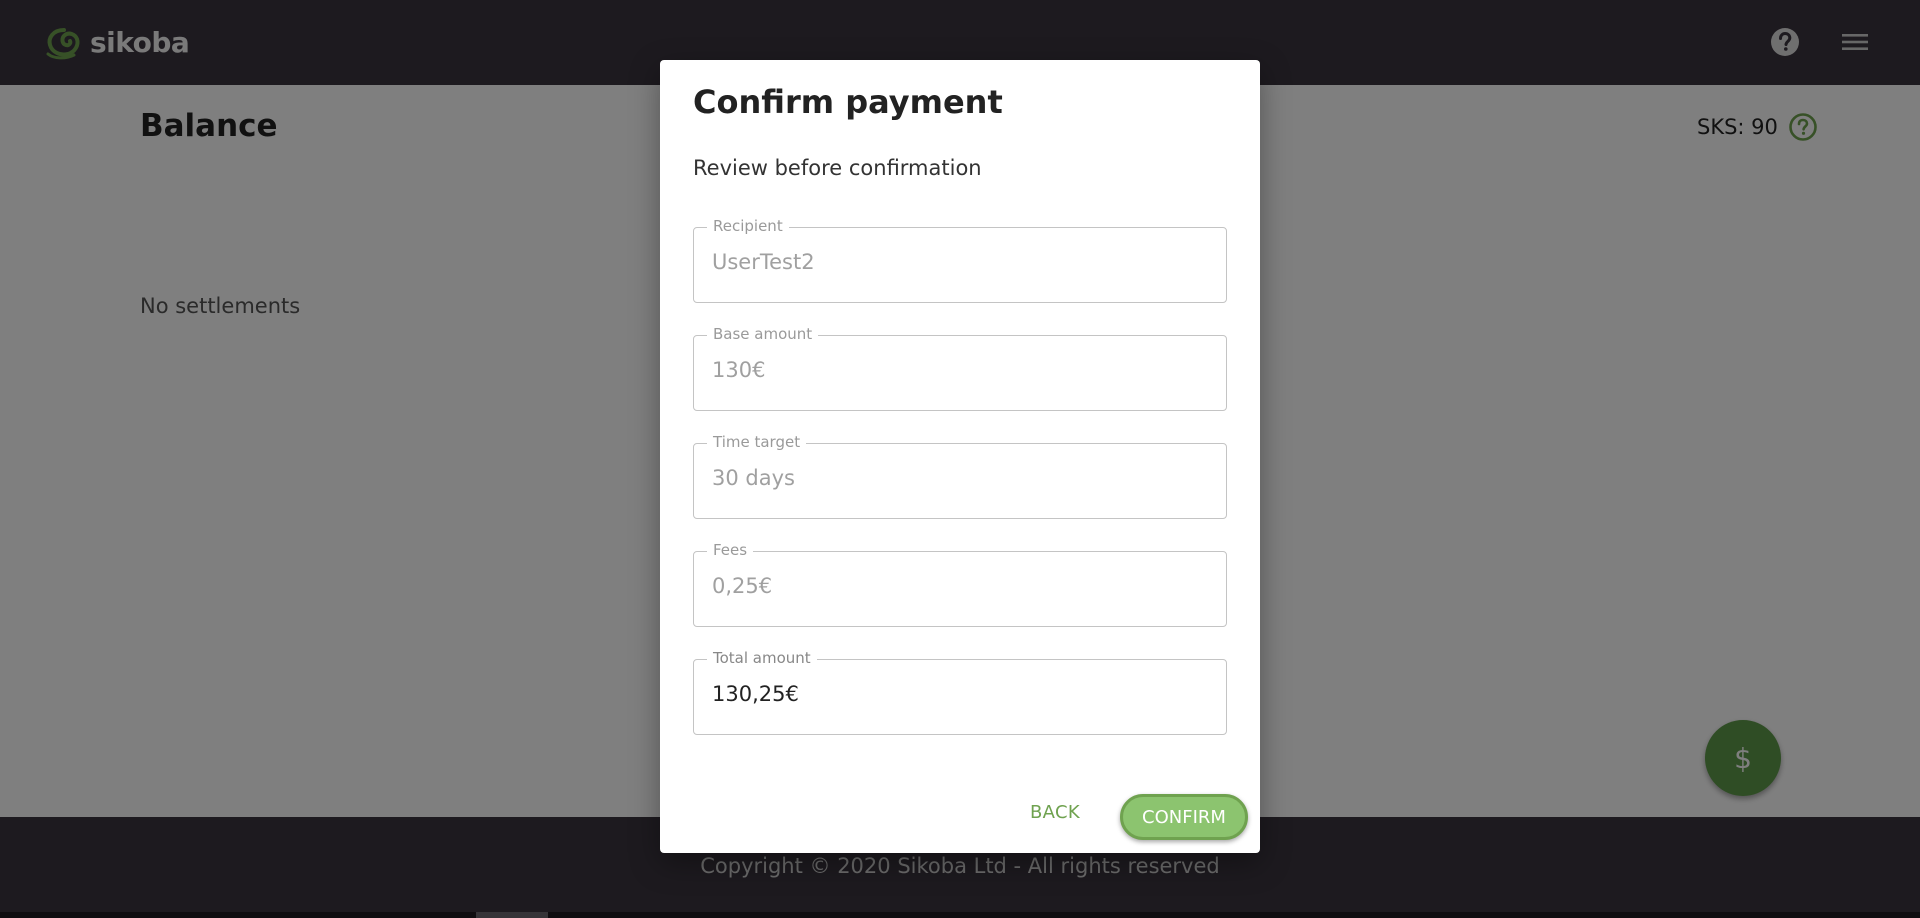  Describe the element at coordinates (730, 550) in the screenshot. I see `field-label: Fees` at that location.